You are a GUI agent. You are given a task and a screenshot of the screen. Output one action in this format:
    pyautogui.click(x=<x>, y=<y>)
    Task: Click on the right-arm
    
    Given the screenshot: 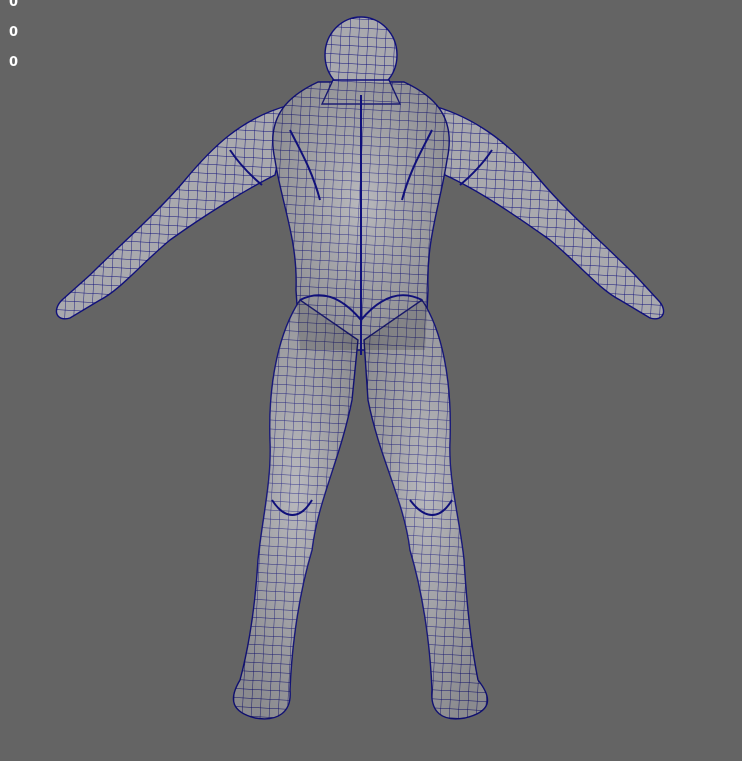 What is the action you would take?
    pyautogui.click(x=547, y=212)
    